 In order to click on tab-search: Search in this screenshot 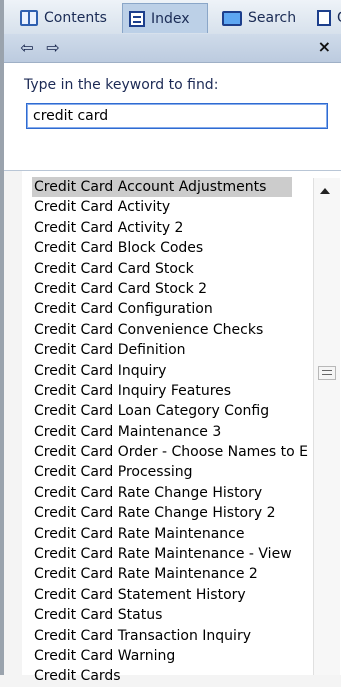, I will do `click(259, 18)`.